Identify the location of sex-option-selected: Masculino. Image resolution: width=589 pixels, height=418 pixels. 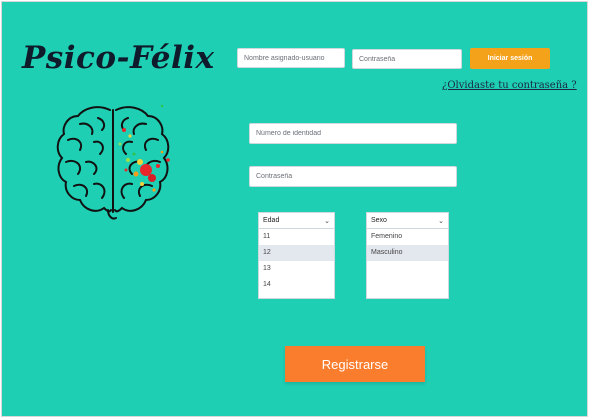
(407, 253).